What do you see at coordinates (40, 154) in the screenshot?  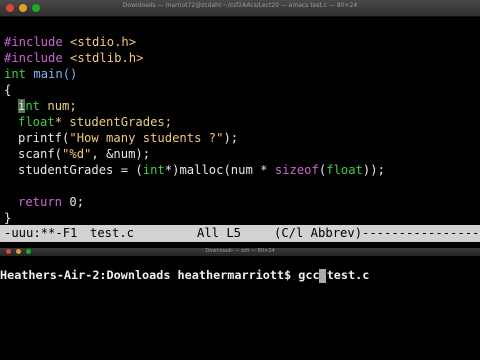 I see `scanf-call: scanf(` at bounding box center [40, 154].